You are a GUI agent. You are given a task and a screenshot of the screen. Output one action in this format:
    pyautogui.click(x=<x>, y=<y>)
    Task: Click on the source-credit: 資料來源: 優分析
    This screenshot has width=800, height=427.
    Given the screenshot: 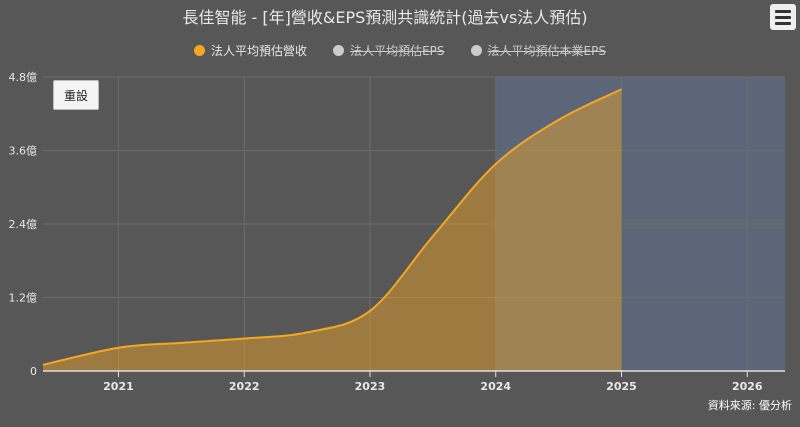 What is the action you would take?
    pyautogui.click(x=749, y=405)
    